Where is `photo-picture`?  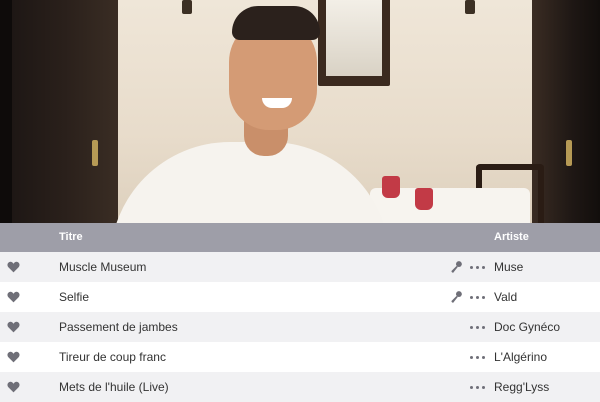
photo-picture is located at coordinates (354, 38).